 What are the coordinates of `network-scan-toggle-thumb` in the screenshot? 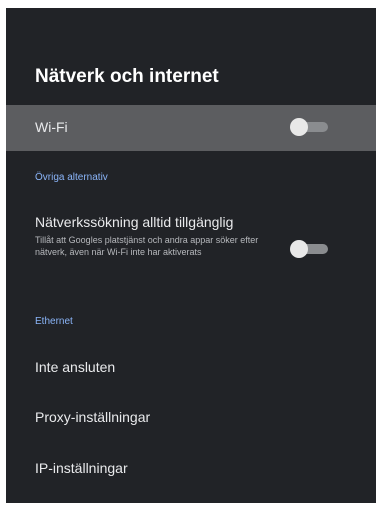 It's located at (299, 249).